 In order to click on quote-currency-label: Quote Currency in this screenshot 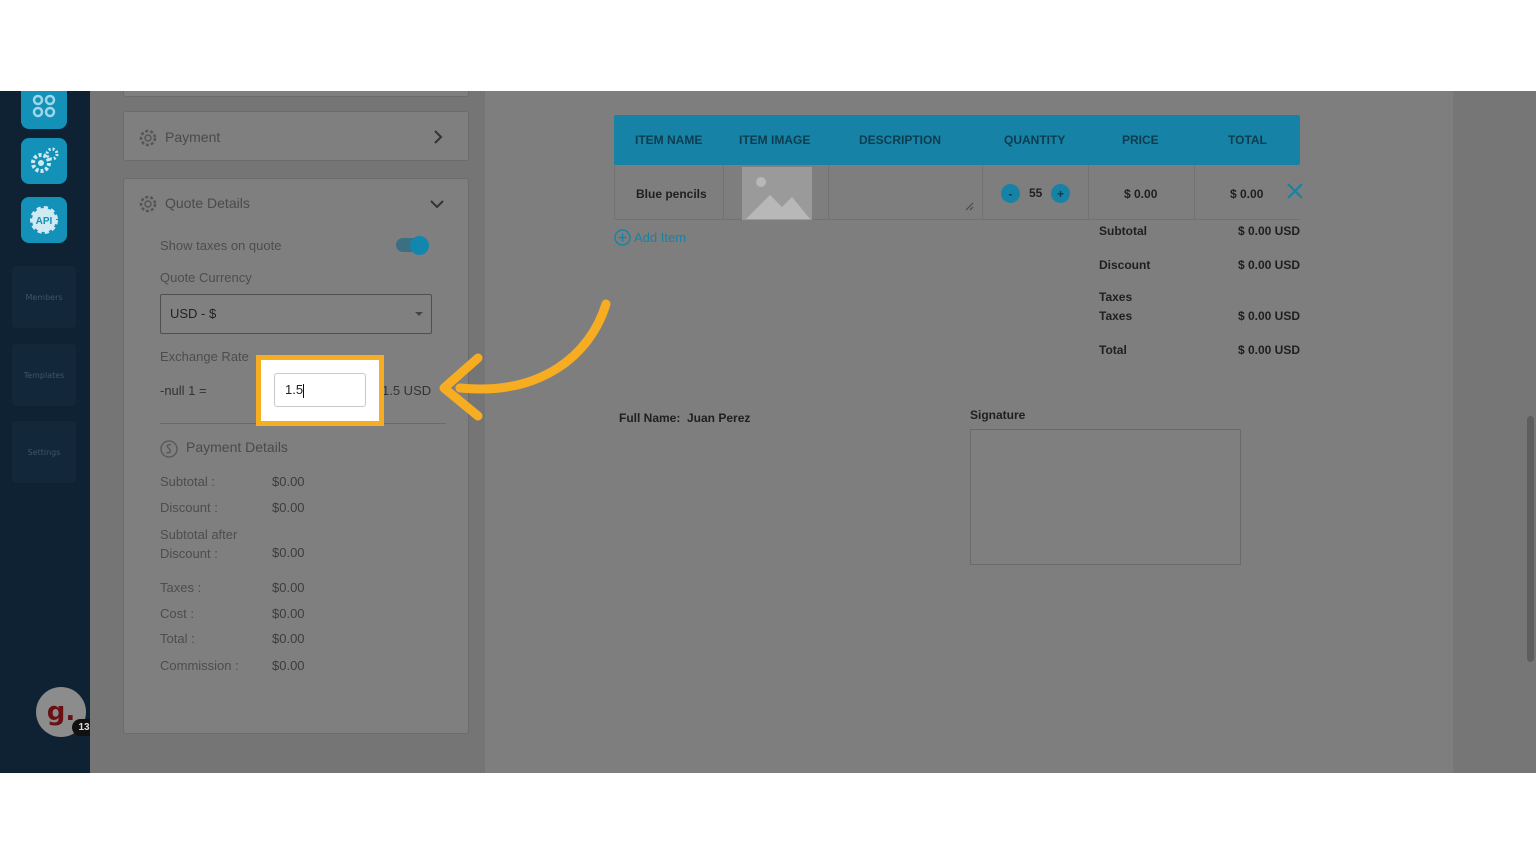, I will do `click(206, 277)`.